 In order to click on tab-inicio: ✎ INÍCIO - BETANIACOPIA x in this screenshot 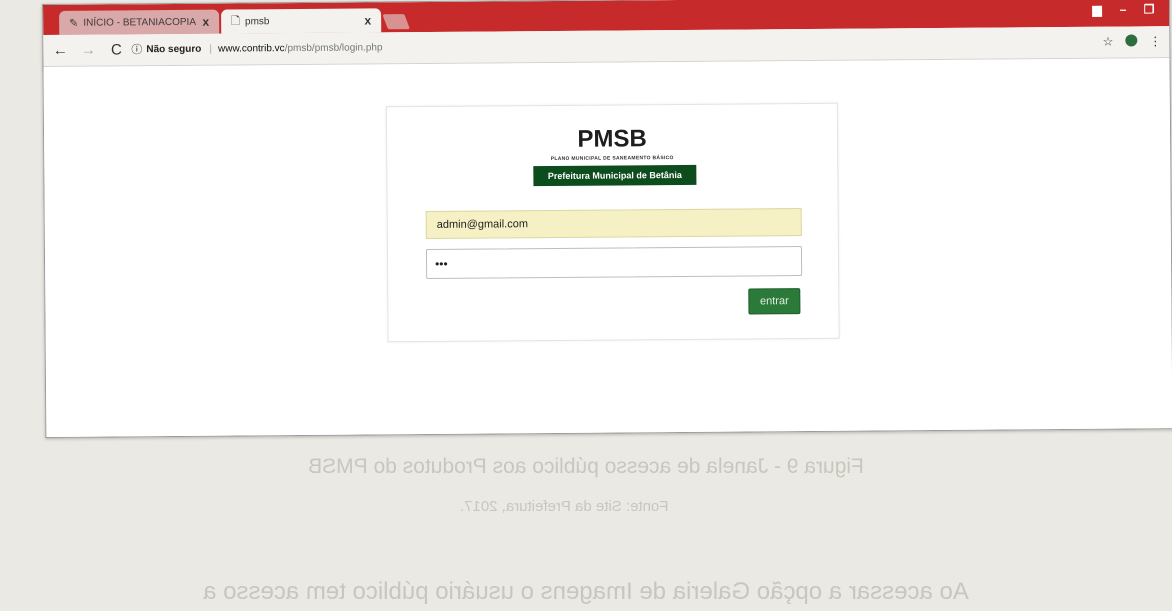, I will do `click(139, 22)`.